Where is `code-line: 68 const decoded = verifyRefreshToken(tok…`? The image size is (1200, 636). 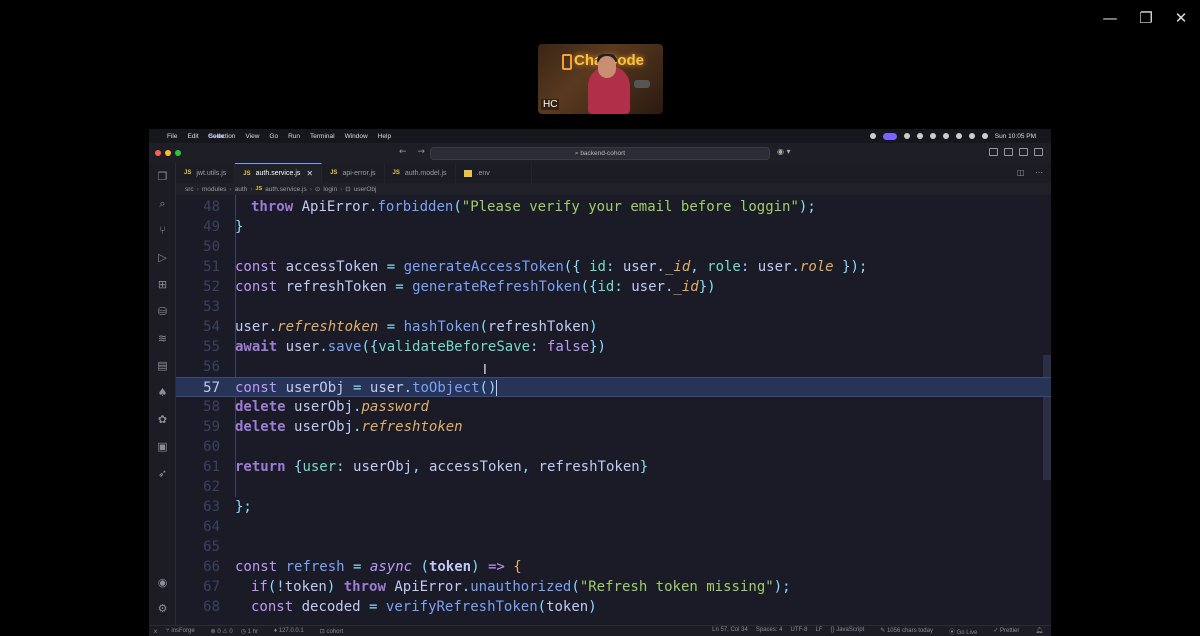
code-line: 68 const decoded = verifyRefreshToken(tok… is located at coordinates (613, 607).